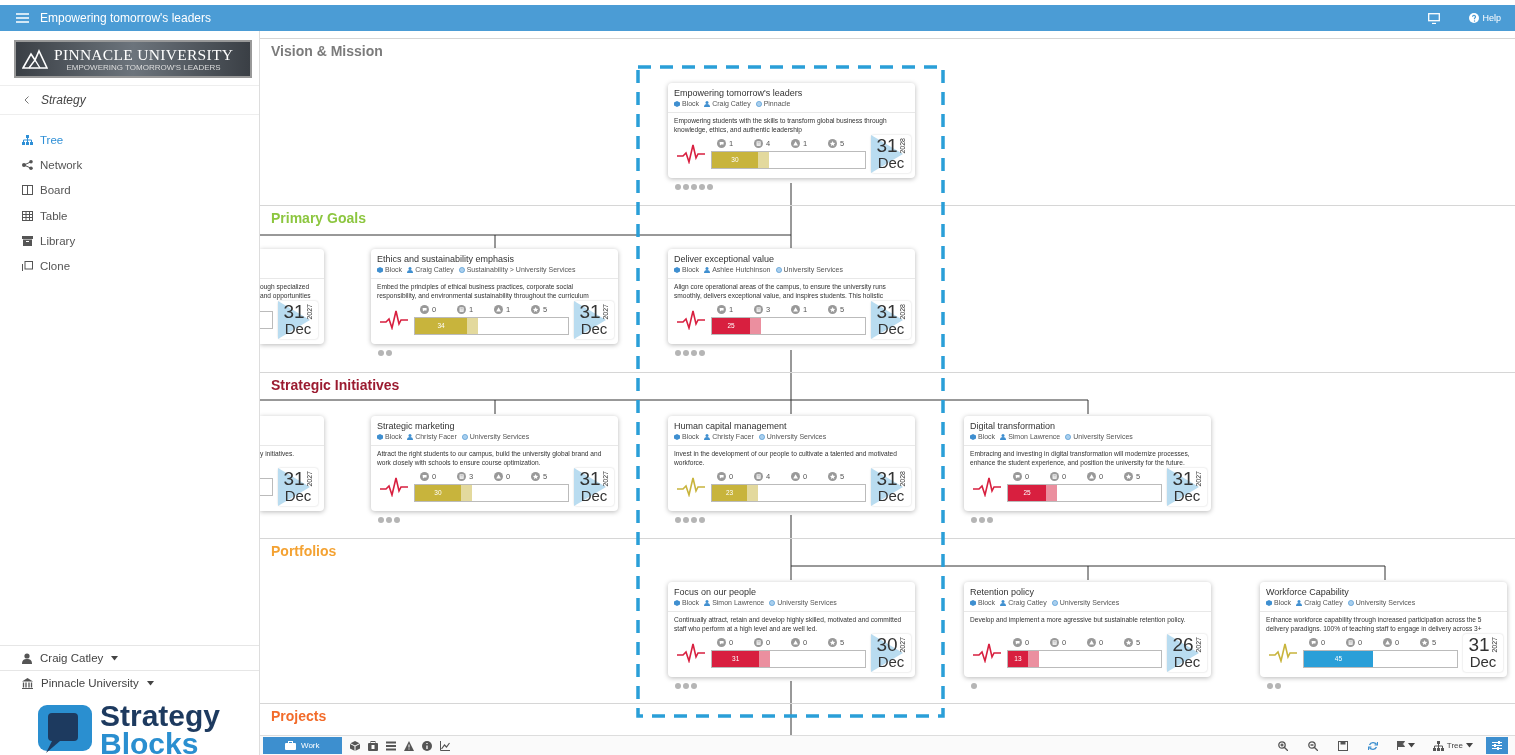 The height and width of the screenshot is (755, 1515). I want to click on nav-item: Clone, so click(140, 266).